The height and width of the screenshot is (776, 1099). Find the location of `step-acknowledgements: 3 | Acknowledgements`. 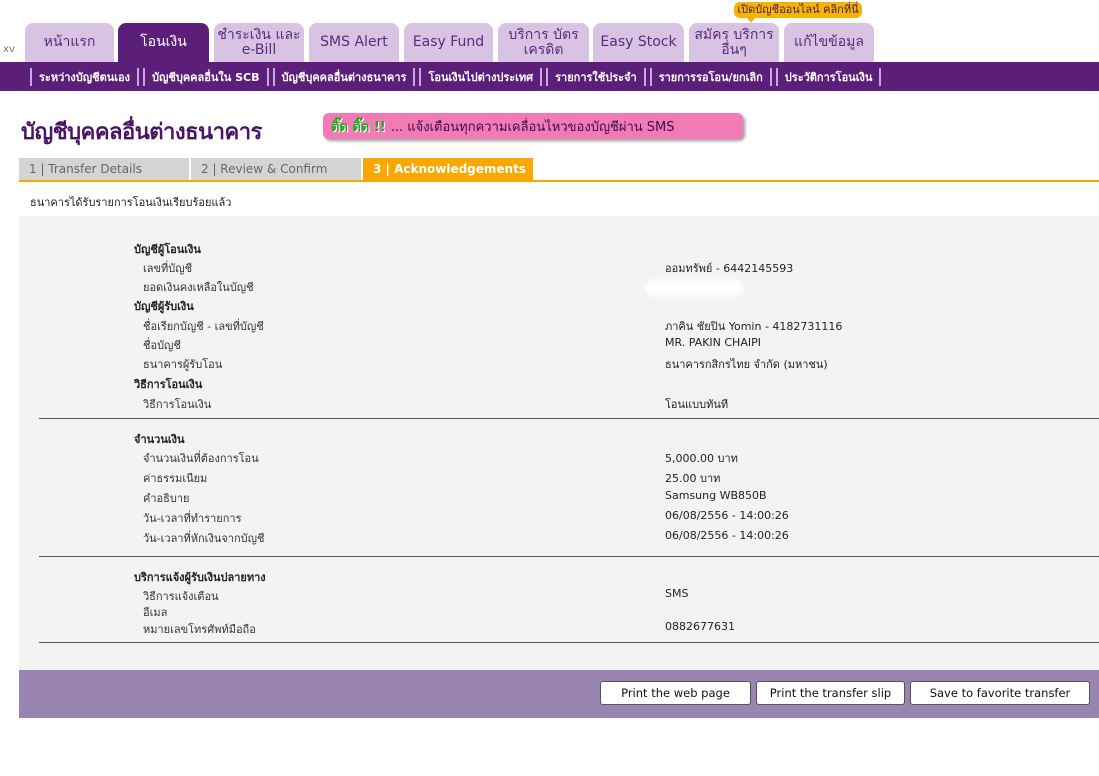

step-acknowledgements: 3 | Acknowledgements is located at coordinates (448, 169).